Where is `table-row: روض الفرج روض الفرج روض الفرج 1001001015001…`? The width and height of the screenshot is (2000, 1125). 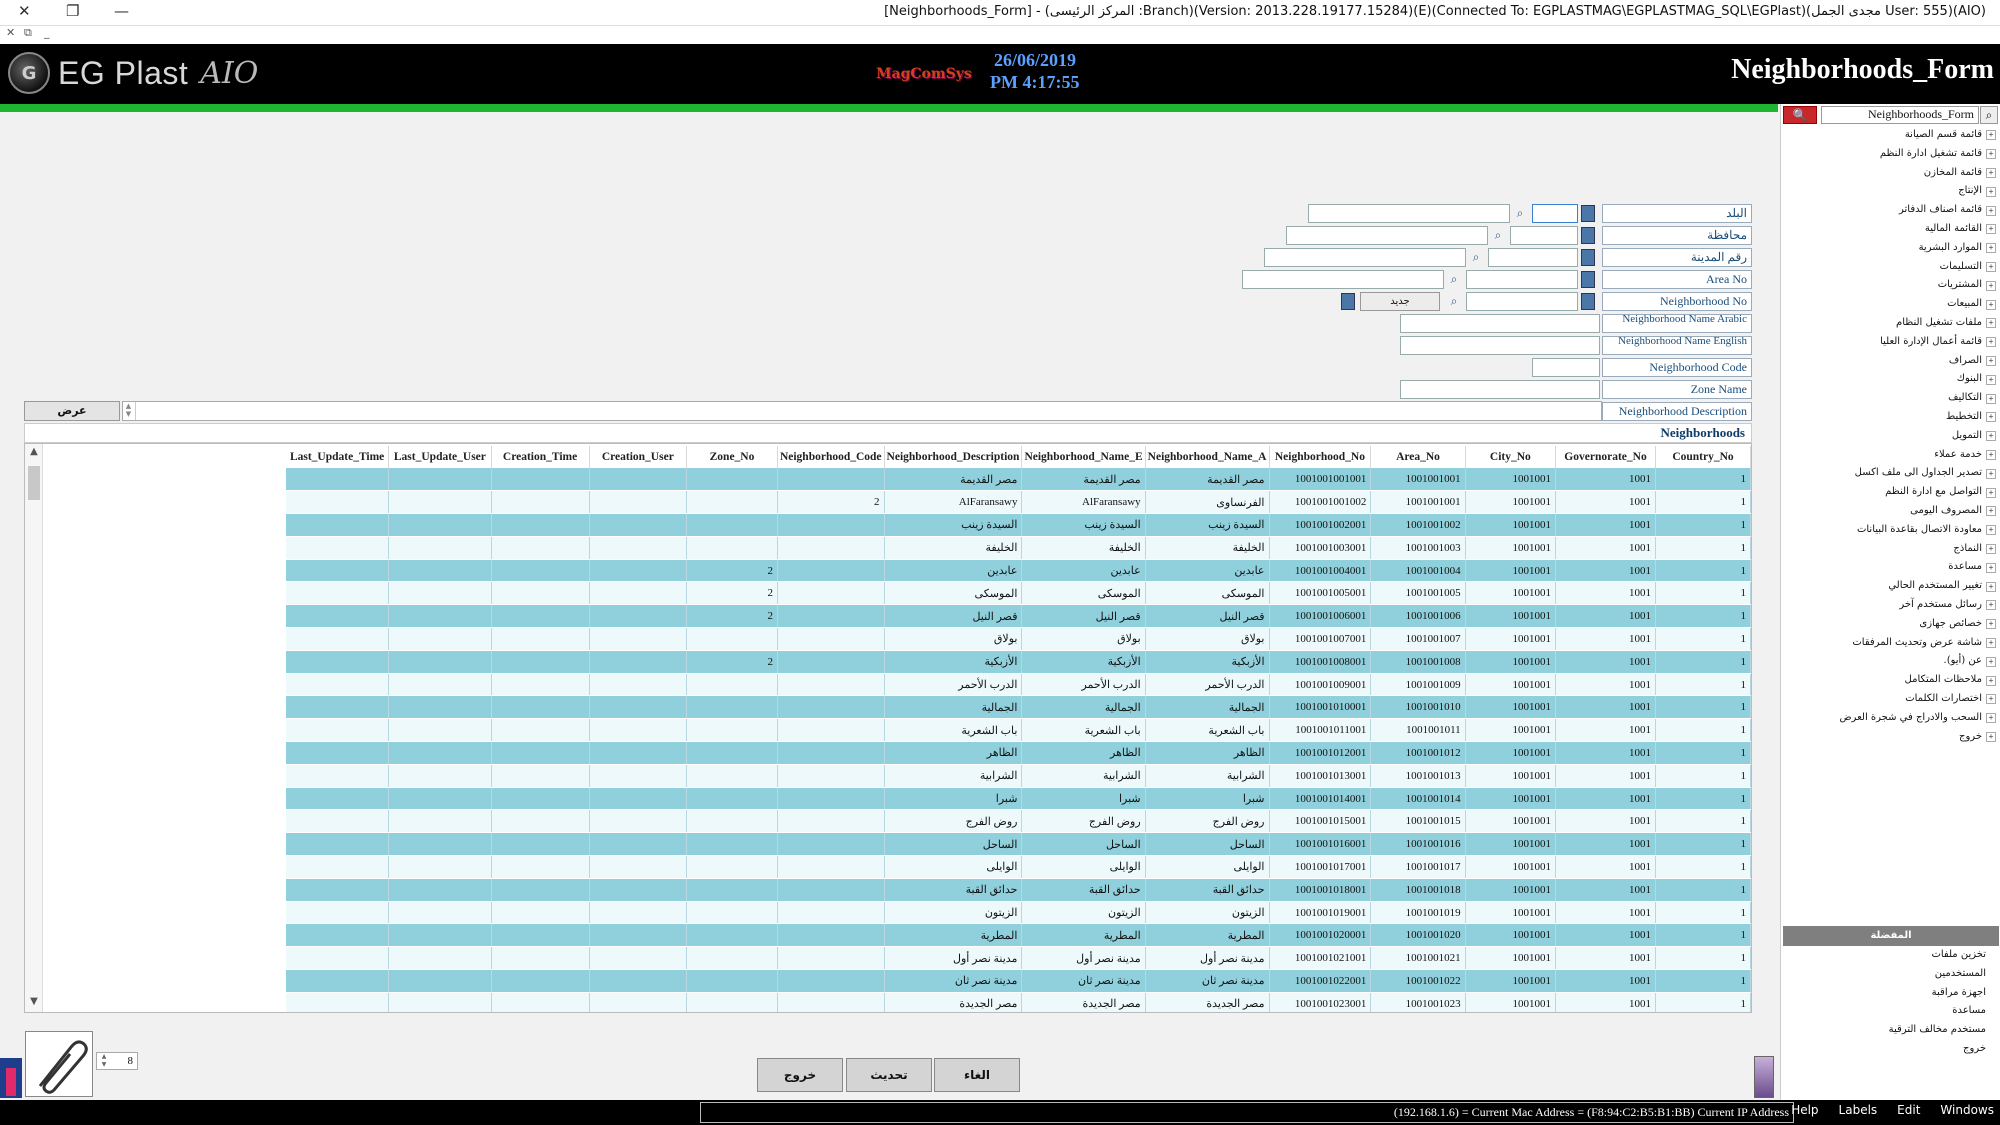
table-row: روض الفرج روض الفرج روض الفرج 1001001015001… is located at coordinates (1018, 821).